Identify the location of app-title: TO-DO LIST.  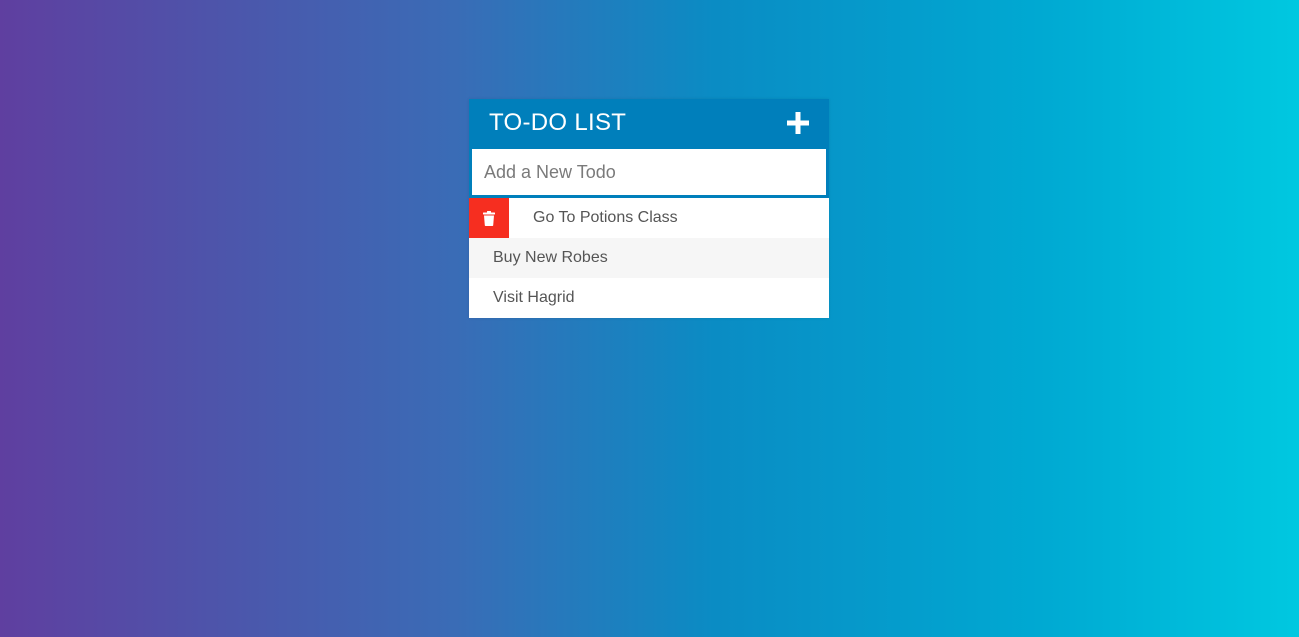
(558, 122).